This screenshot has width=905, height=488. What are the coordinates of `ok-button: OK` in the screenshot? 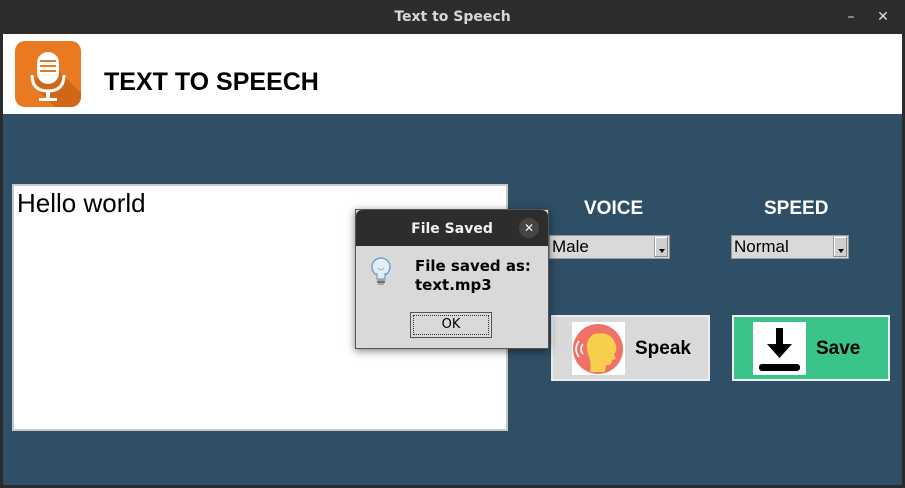 It's located at (451, 325).